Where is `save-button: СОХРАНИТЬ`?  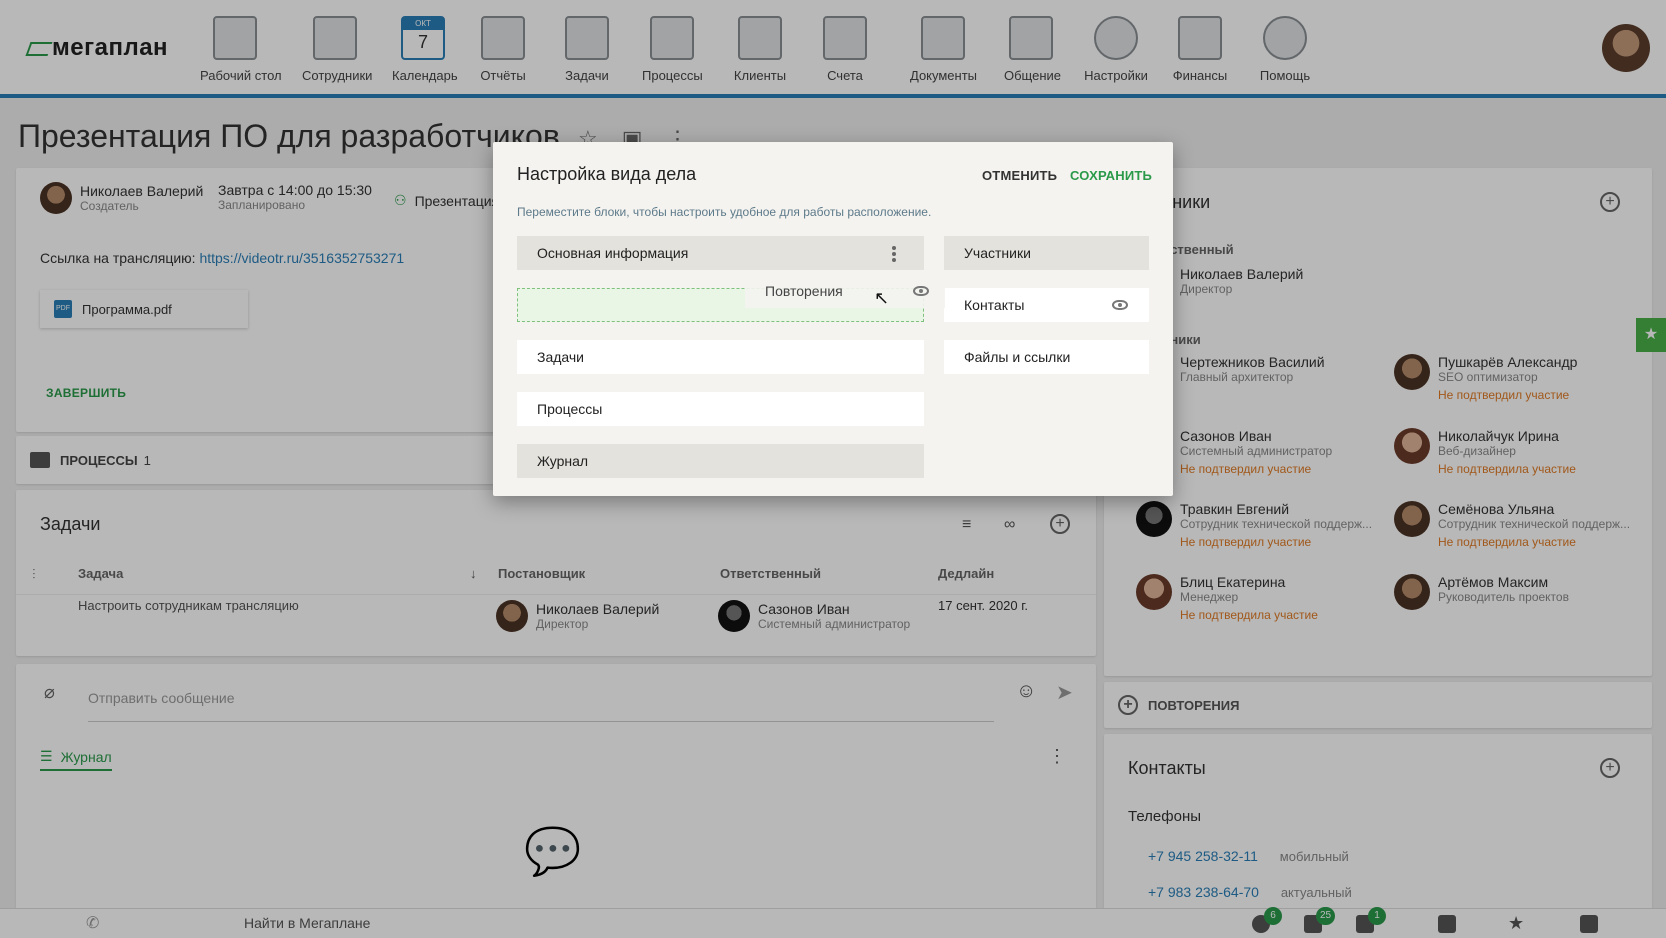 save-button: СОХРАНИТЬ is located at coordinates (1111, 175).